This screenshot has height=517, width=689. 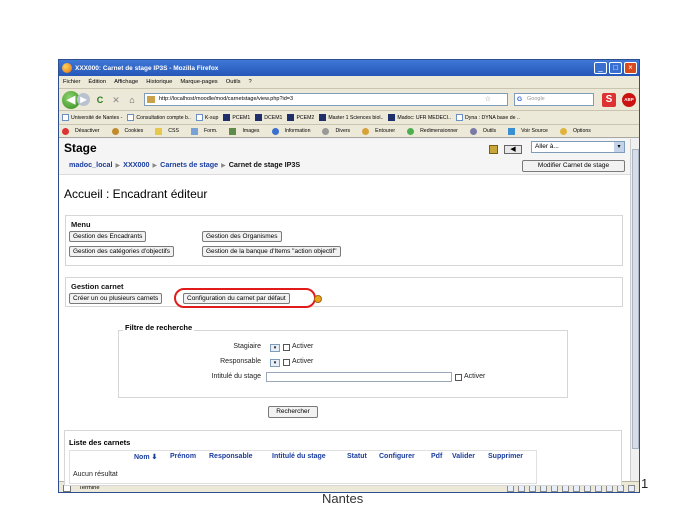 What do you see at coordinates (91, 164) in the screenshot?
I see `breadcrumb-madoc-local: madoc_local` at bounding box center [91, 164].